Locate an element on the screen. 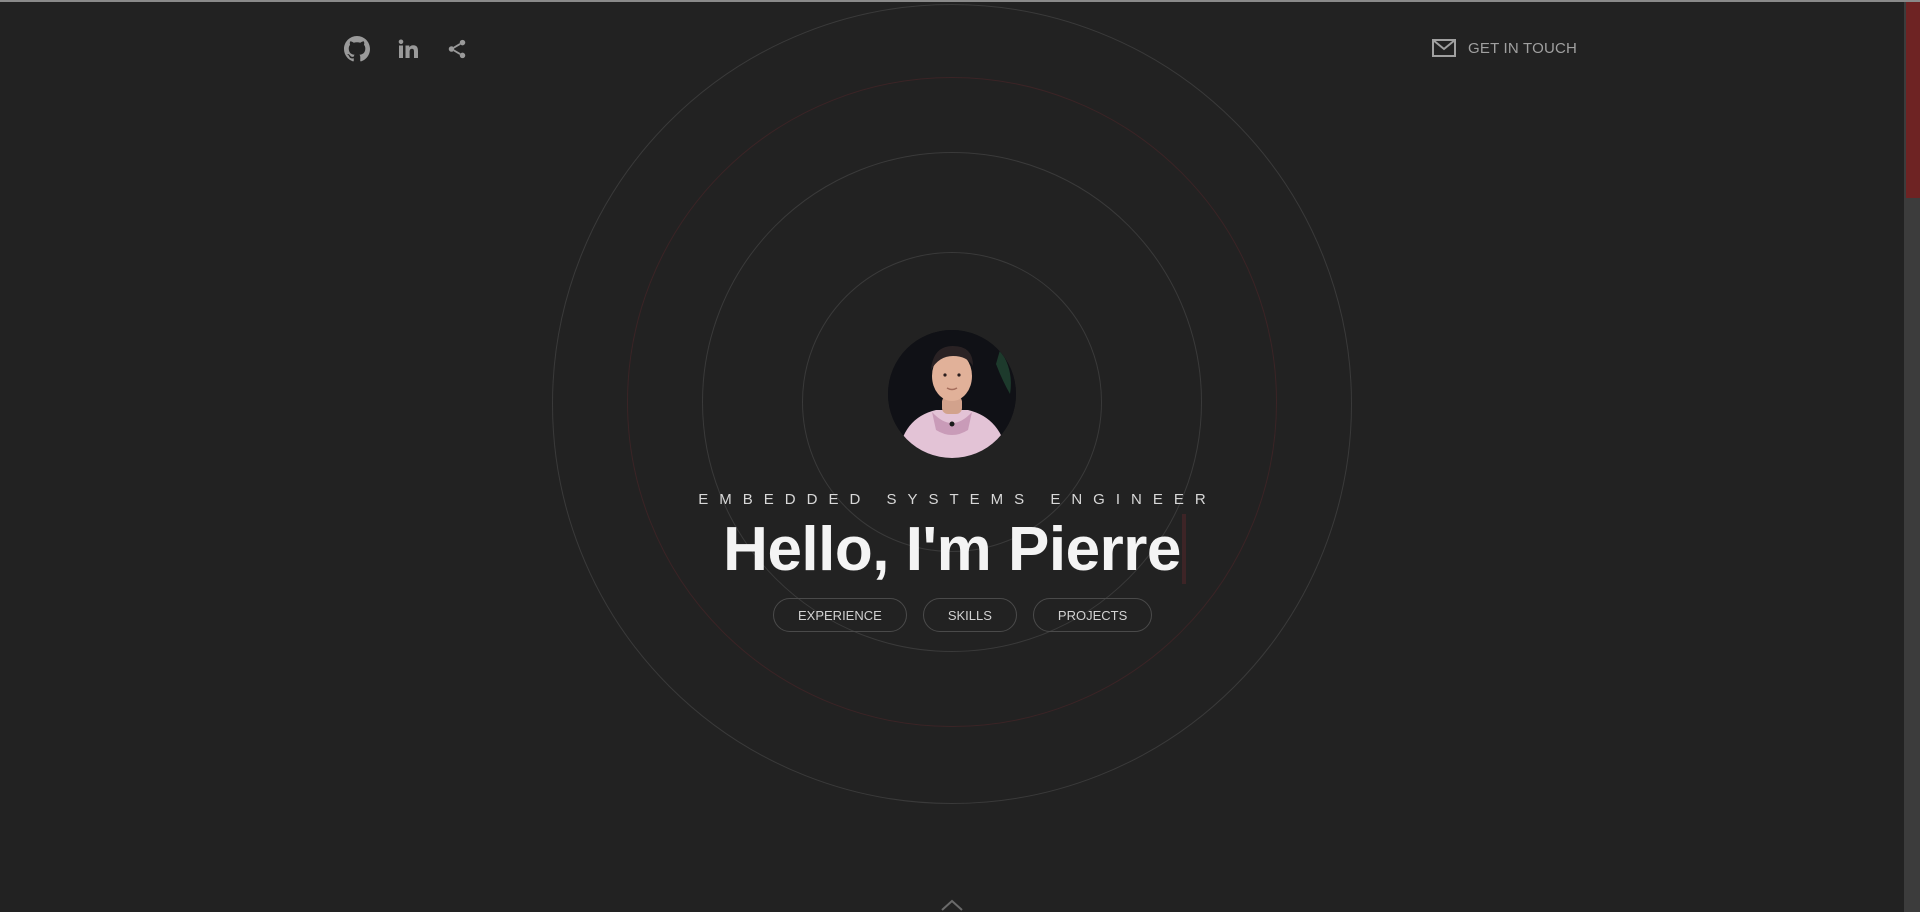  scrollbar is located at coordinates (1912, 457).